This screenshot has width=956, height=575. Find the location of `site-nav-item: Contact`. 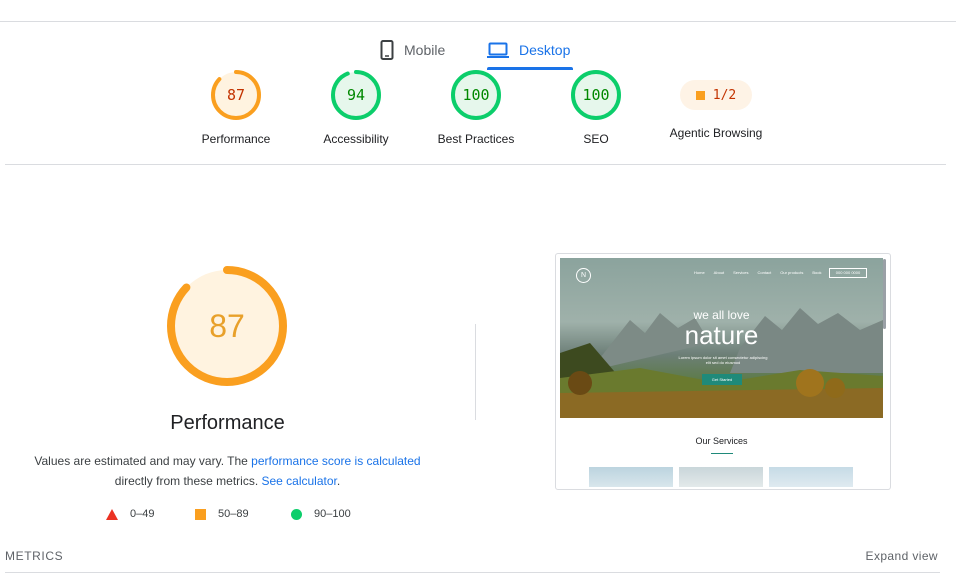

site-nav-item: Contact is located at coordinates (764, 272).